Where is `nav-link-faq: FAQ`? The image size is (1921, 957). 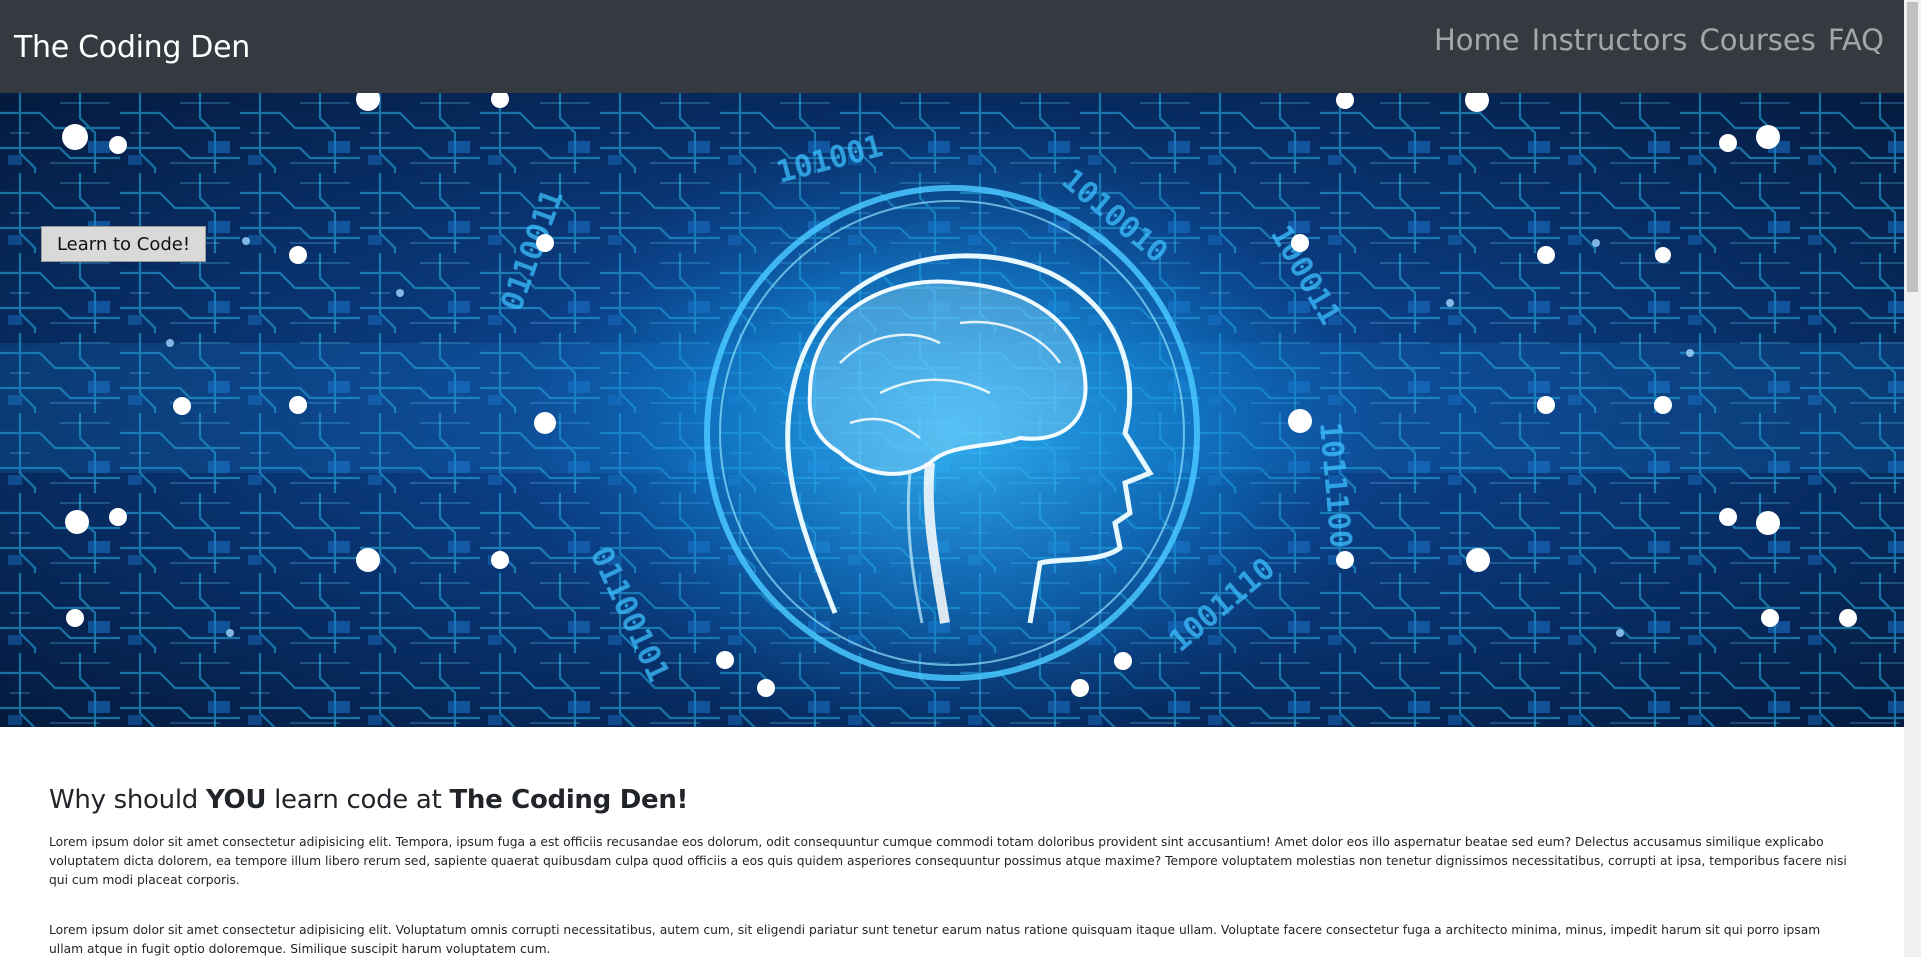 nav-link-faq: FAQ is located at coordinates (1856, 40).